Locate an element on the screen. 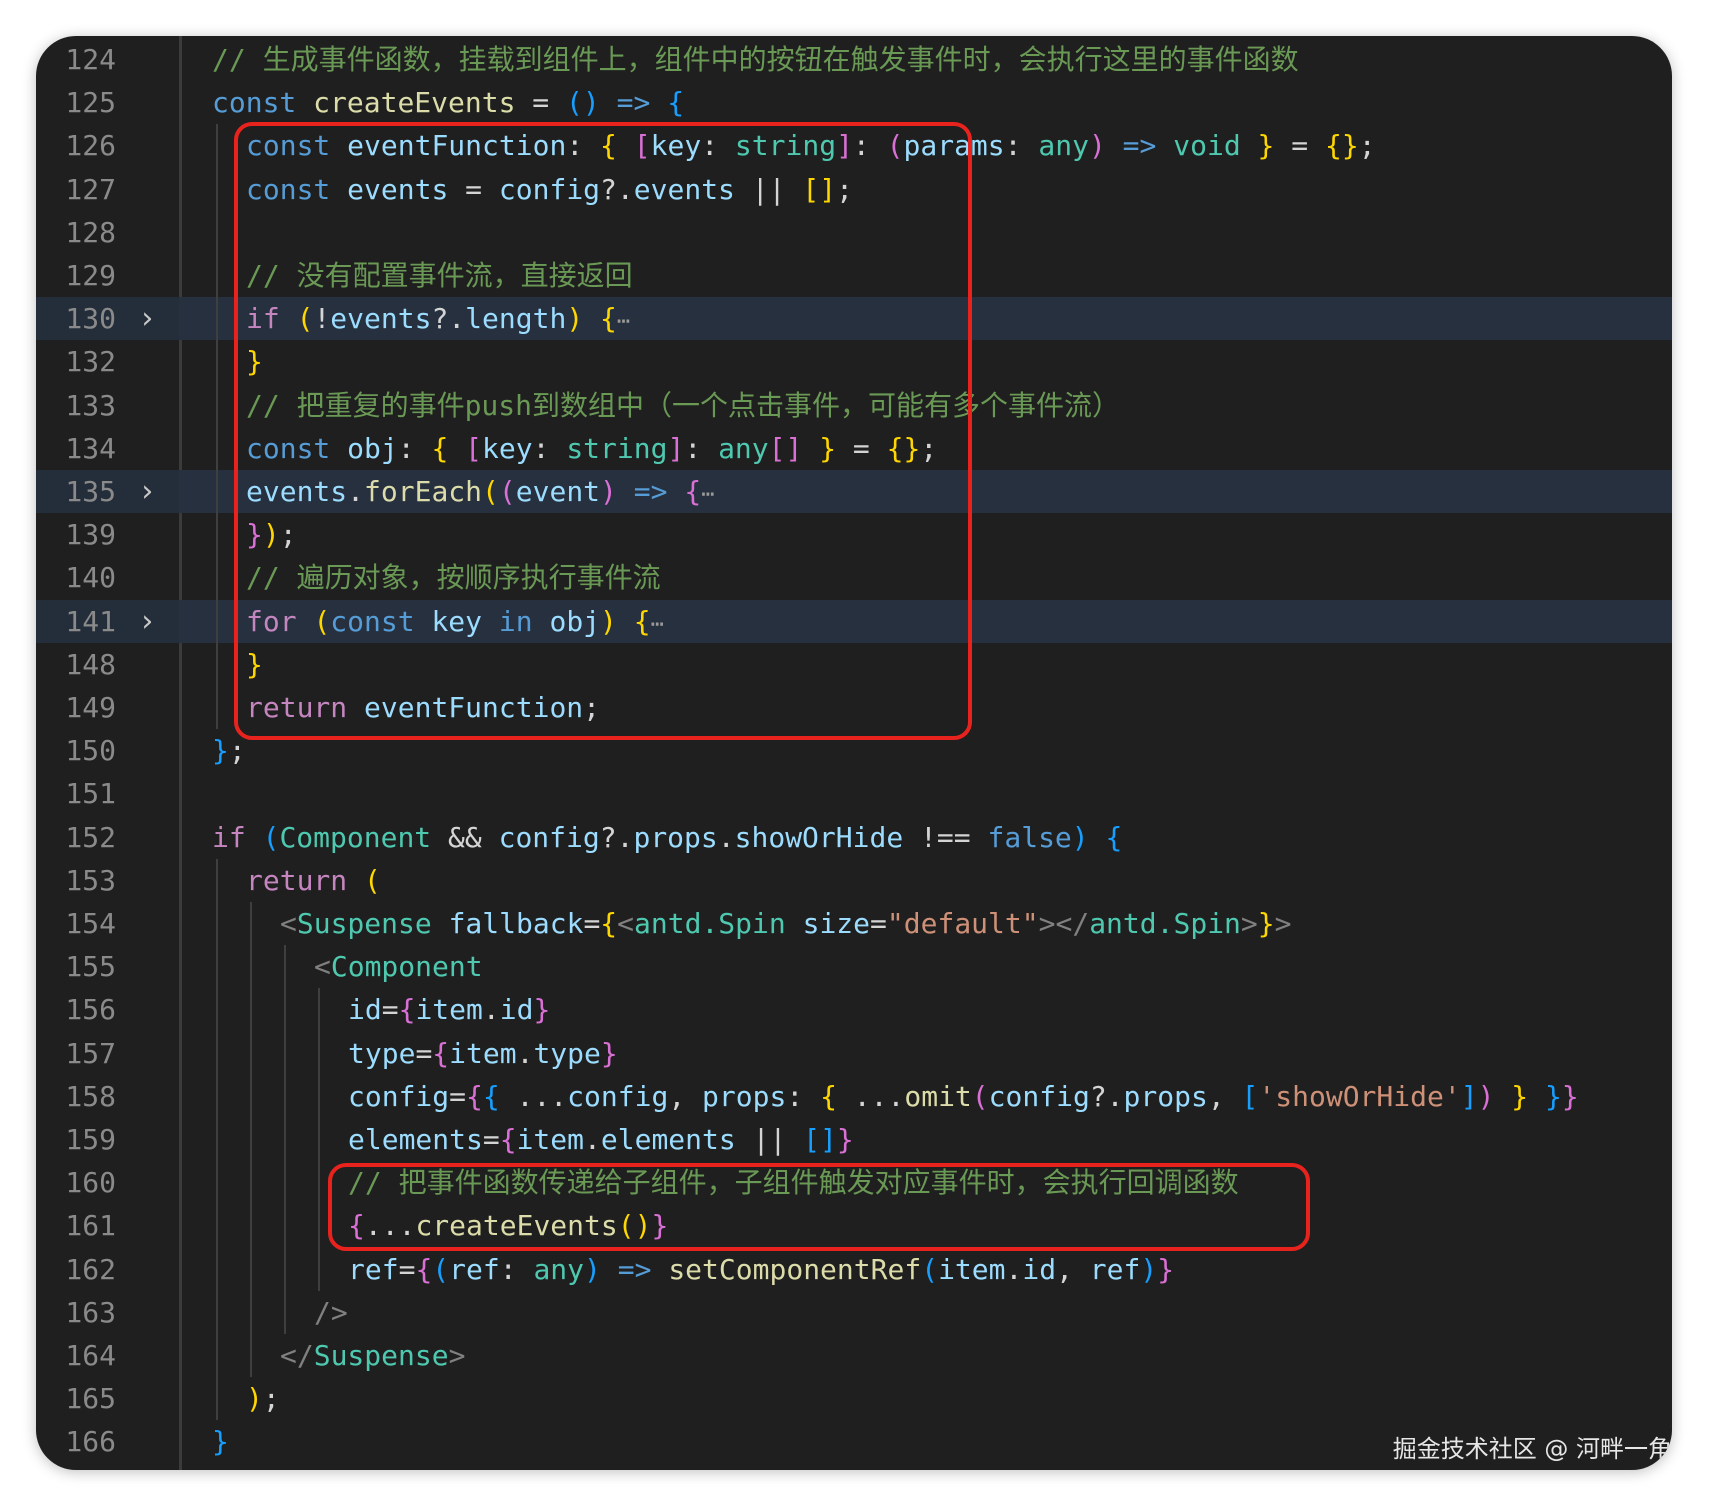 Image resolution: width=1710 pixels, height=1506 pixels. code-line: 153 return ( is located at coordinates (854, 880).